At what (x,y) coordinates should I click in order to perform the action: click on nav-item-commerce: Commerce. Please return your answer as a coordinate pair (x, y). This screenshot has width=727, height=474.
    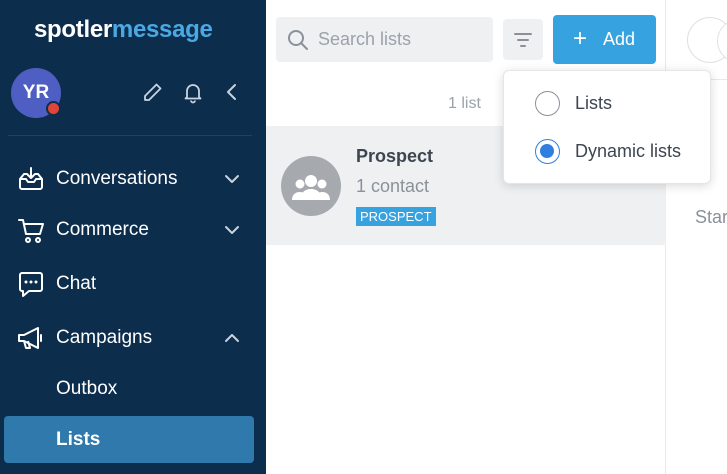
    Looking at the image, I should click on (133, 230).